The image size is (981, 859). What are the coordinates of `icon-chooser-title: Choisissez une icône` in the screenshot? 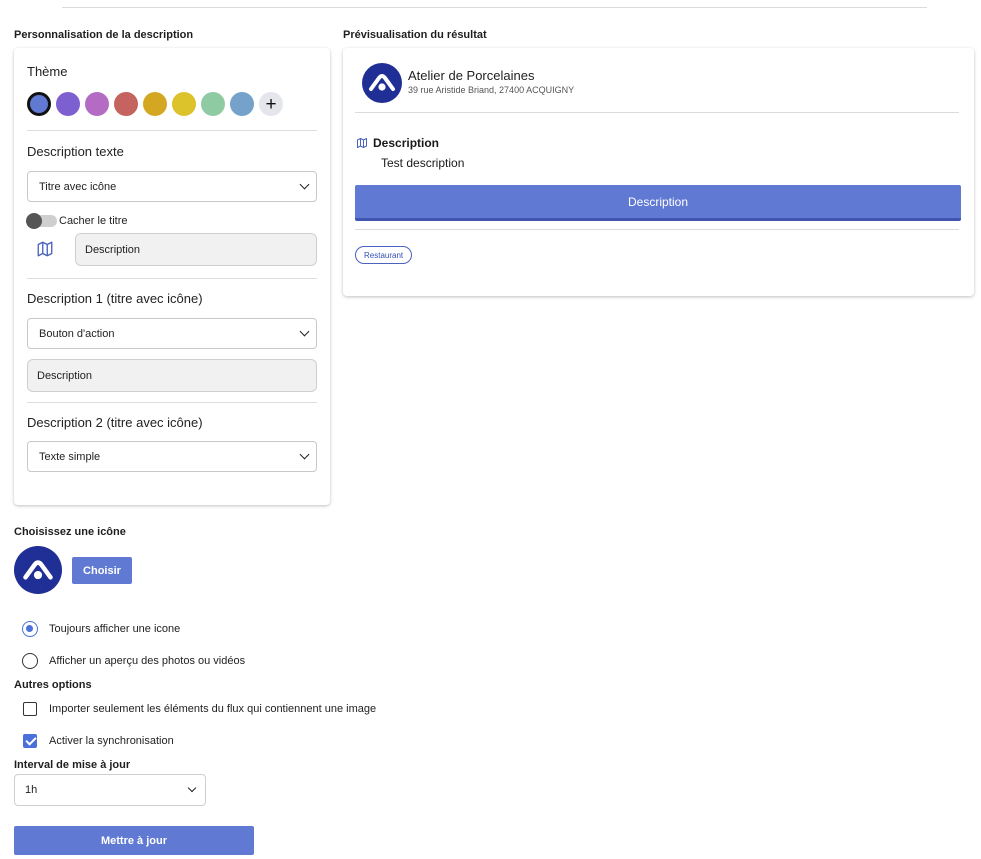 It's located at (70, 532).